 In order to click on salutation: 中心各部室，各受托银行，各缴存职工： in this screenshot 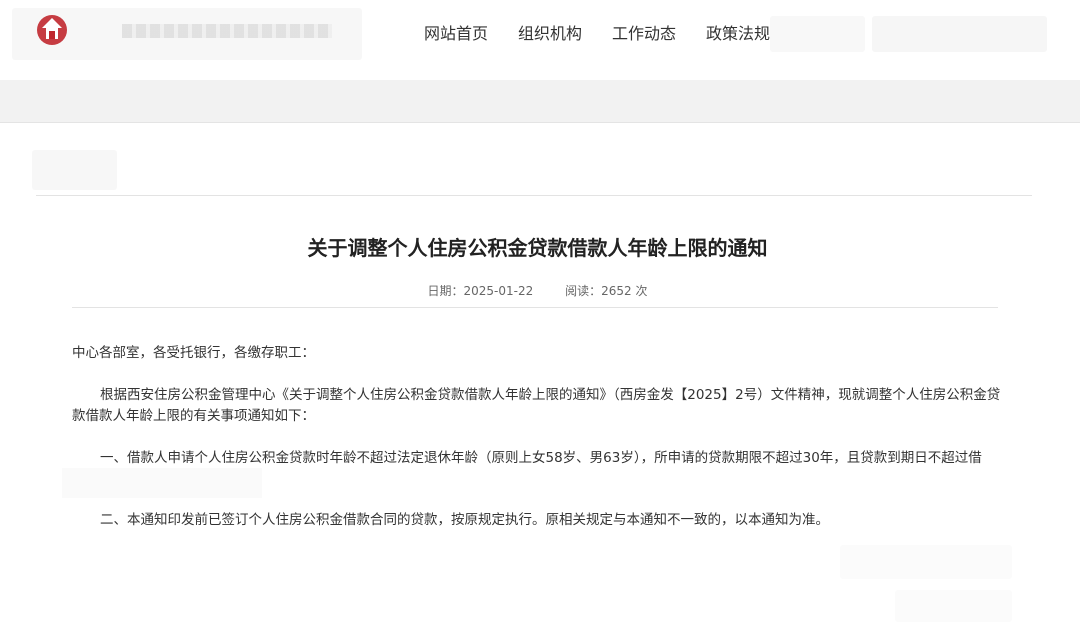, I will do `click(193, 353)`.